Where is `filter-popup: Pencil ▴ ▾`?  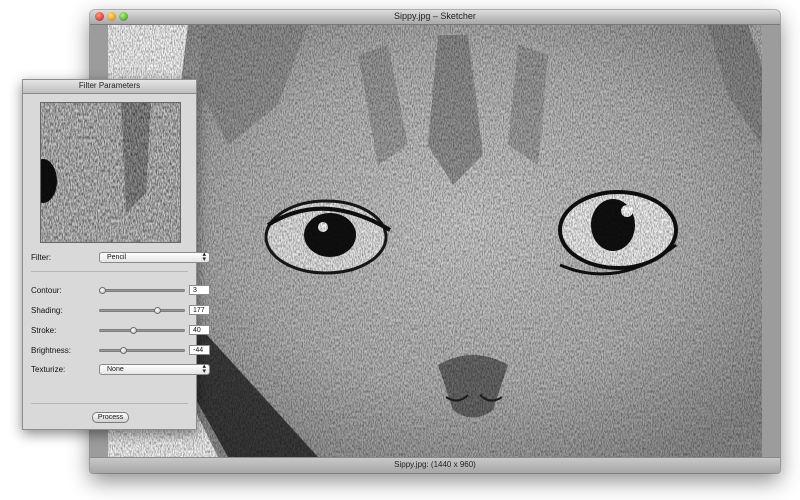 filter-popup: Pencil ▴ ▾ is located at coordinates (154, 257).